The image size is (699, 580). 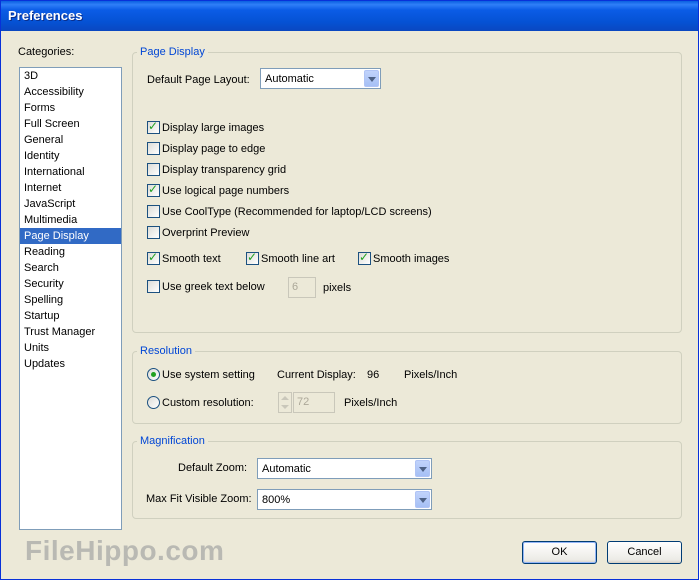 What do you see at coordinates (70, 284) in the screenshot?
I see `category-item-security: Security` at bounding box center [70, 284].